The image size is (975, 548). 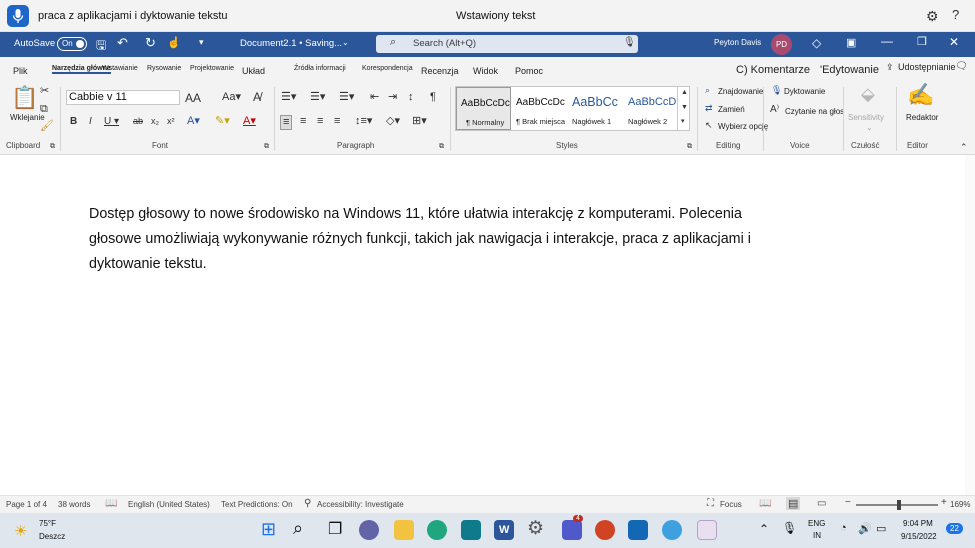 What do you see at coordinates (849, 70) in the screenshot?
I see `editing-mode-button: 'Edytowanie` at bounding box center [849, 70].